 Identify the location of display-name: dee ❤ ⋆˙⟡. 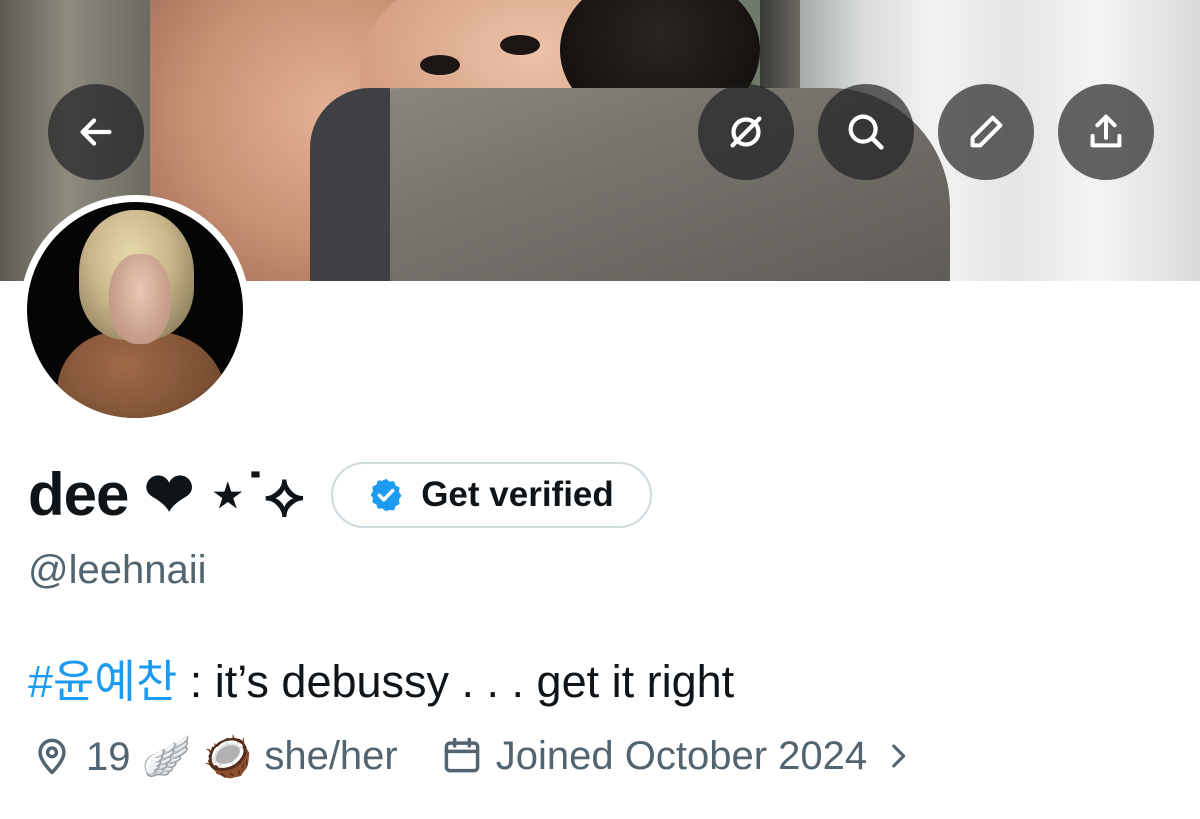
(166, 494).